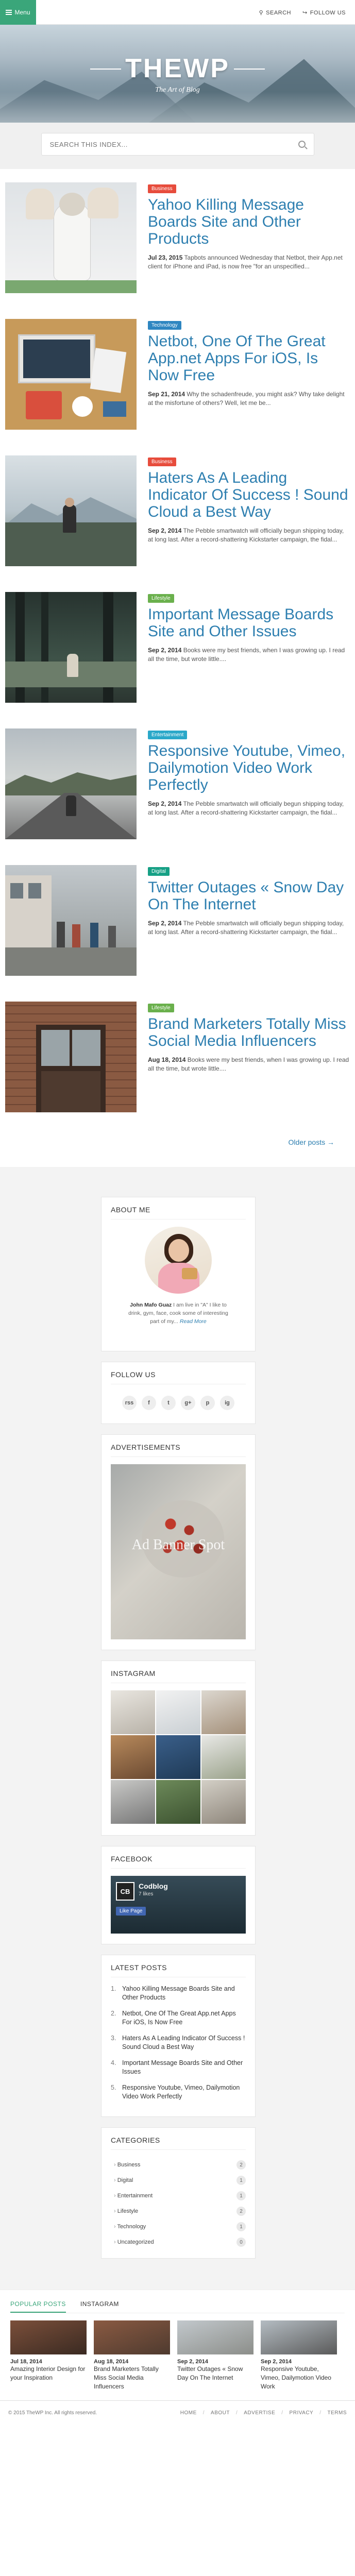  I want to click on tab-popular-posts: POPULAR POSTS, so click(38, 2306).